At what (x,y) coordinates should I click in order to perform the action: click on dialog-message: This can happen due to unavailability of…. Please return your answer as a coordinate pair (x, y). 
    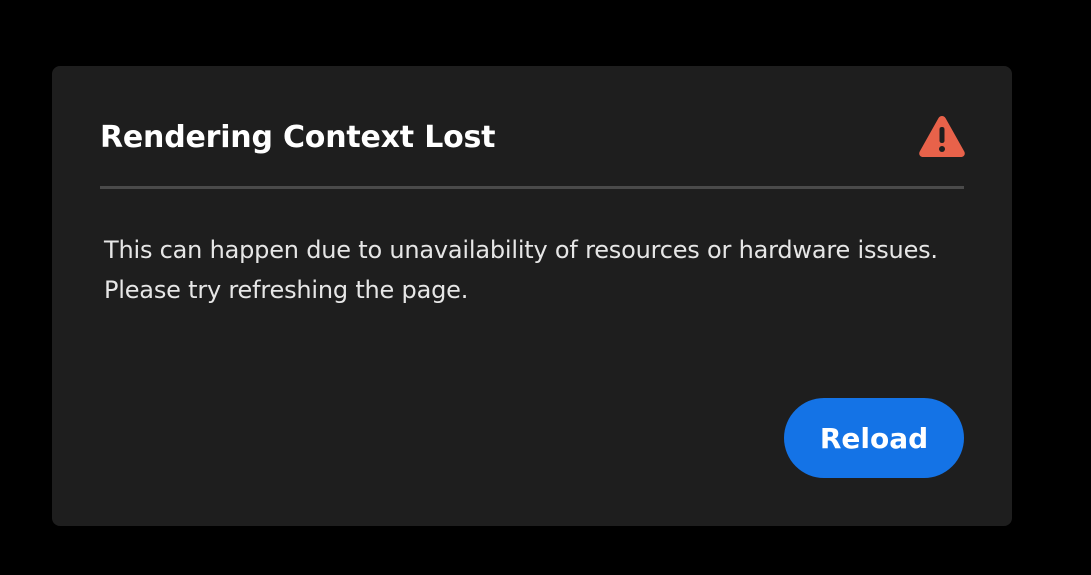
    Looking at the image, I should click on (534, 270).